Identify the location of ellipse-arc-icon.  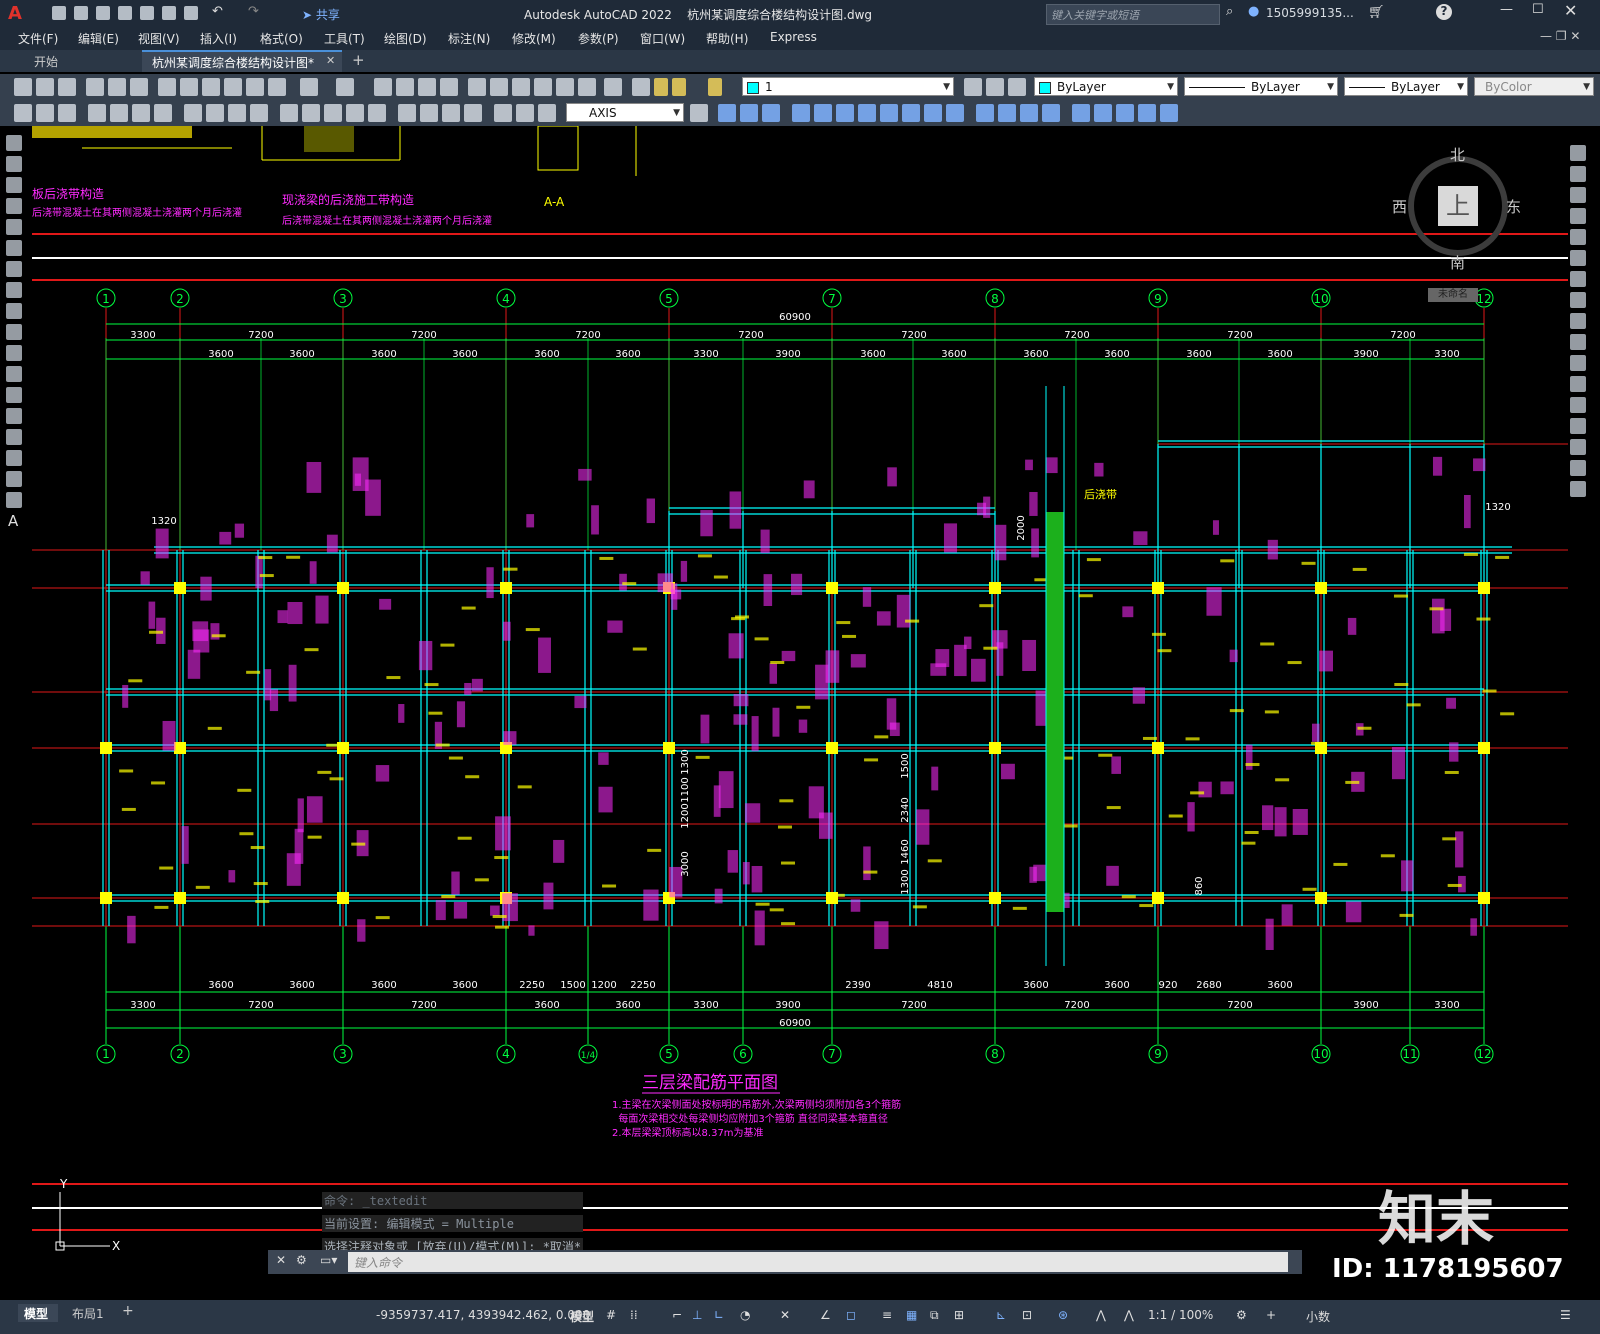
(14, 353).